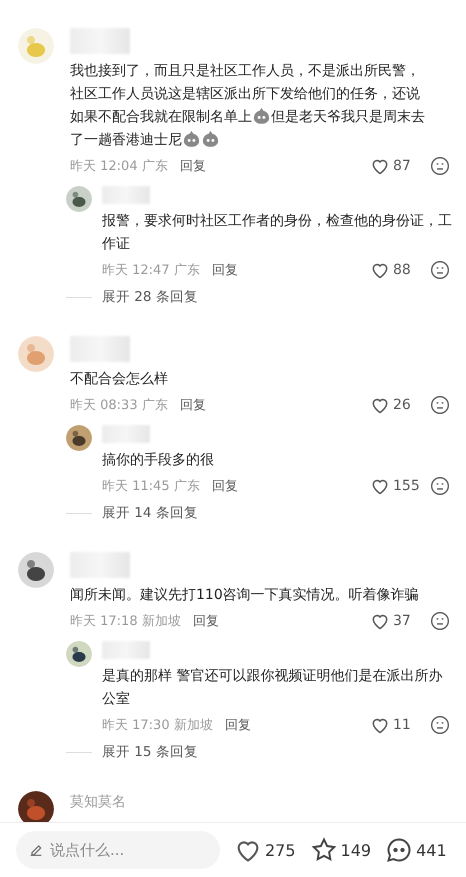 Image resolution: width=466 pixels, height=877 pixels. Describe the element at coordinates (245, 71) in the screenshot. I see `comment-text: 我也接到了，而且只是社区工作人员，不是派出所民警，` at that location.